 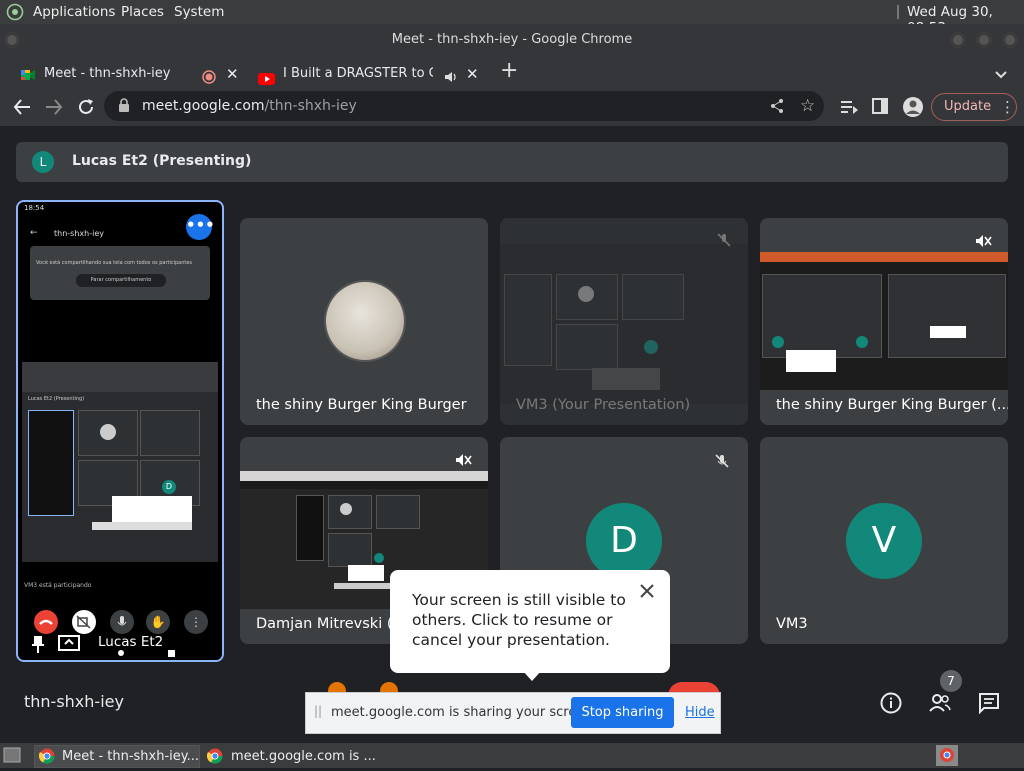 I want to click on presenting-bar: L Lucas Et2 (Presenting), so click(x=512, y=162).